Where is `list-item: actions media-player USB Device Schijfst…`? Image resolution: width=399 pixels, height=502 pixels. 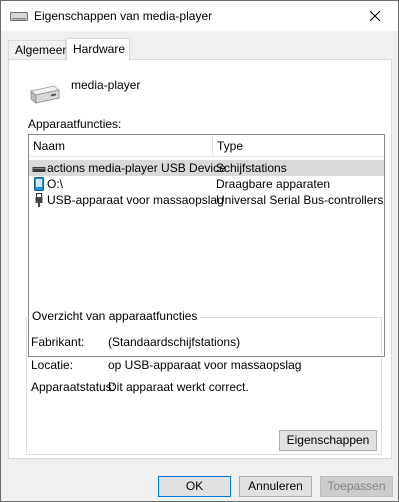
list-item: actions media-player USB Device Schijfst… is located at coordinates (206, 168).